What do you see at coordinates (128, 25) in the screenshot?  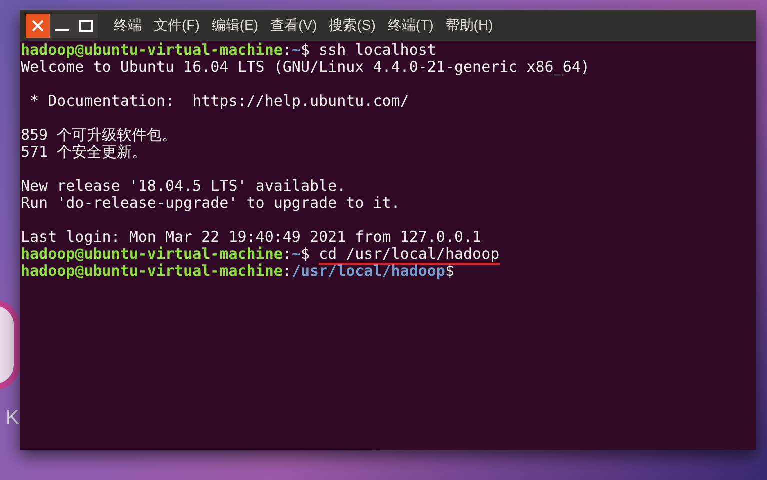 I see `menu-item: 终端` at bounding box center [128, 25].